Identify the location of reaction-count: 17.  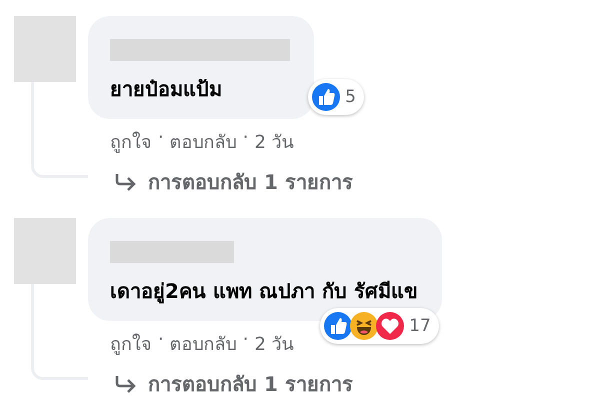
(420, 326).